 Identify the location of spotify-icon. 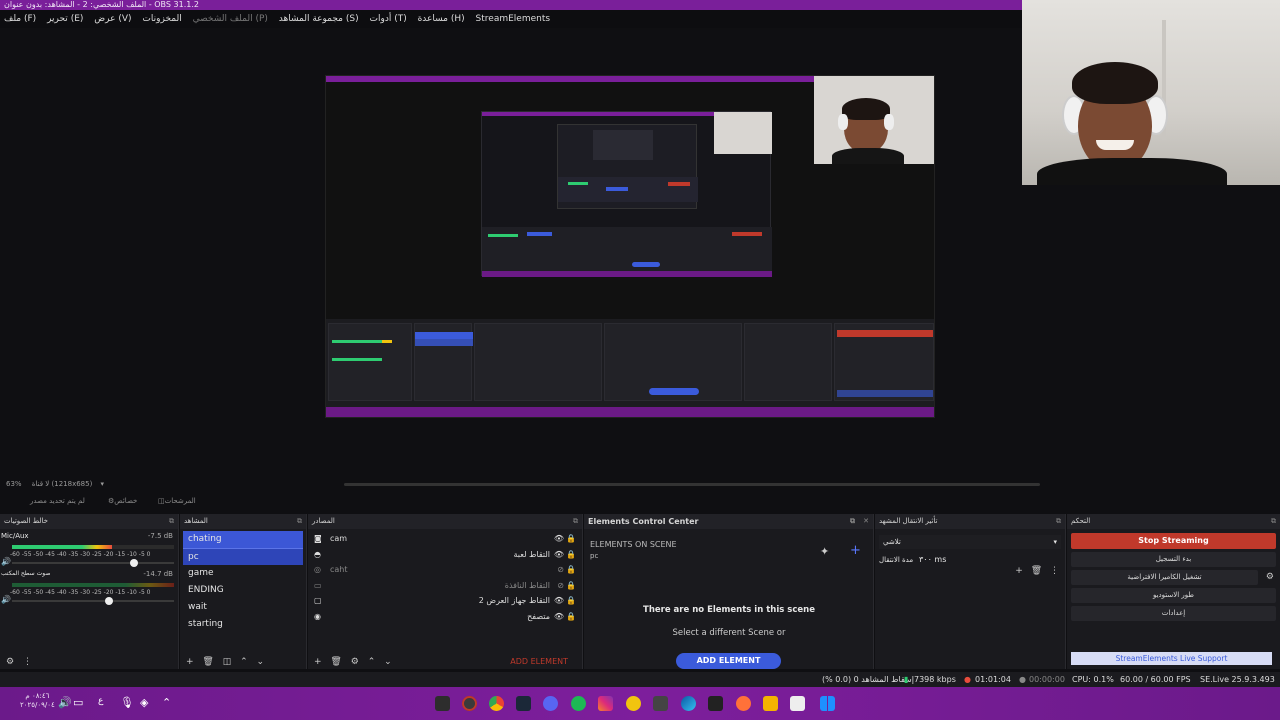
(578, 703).